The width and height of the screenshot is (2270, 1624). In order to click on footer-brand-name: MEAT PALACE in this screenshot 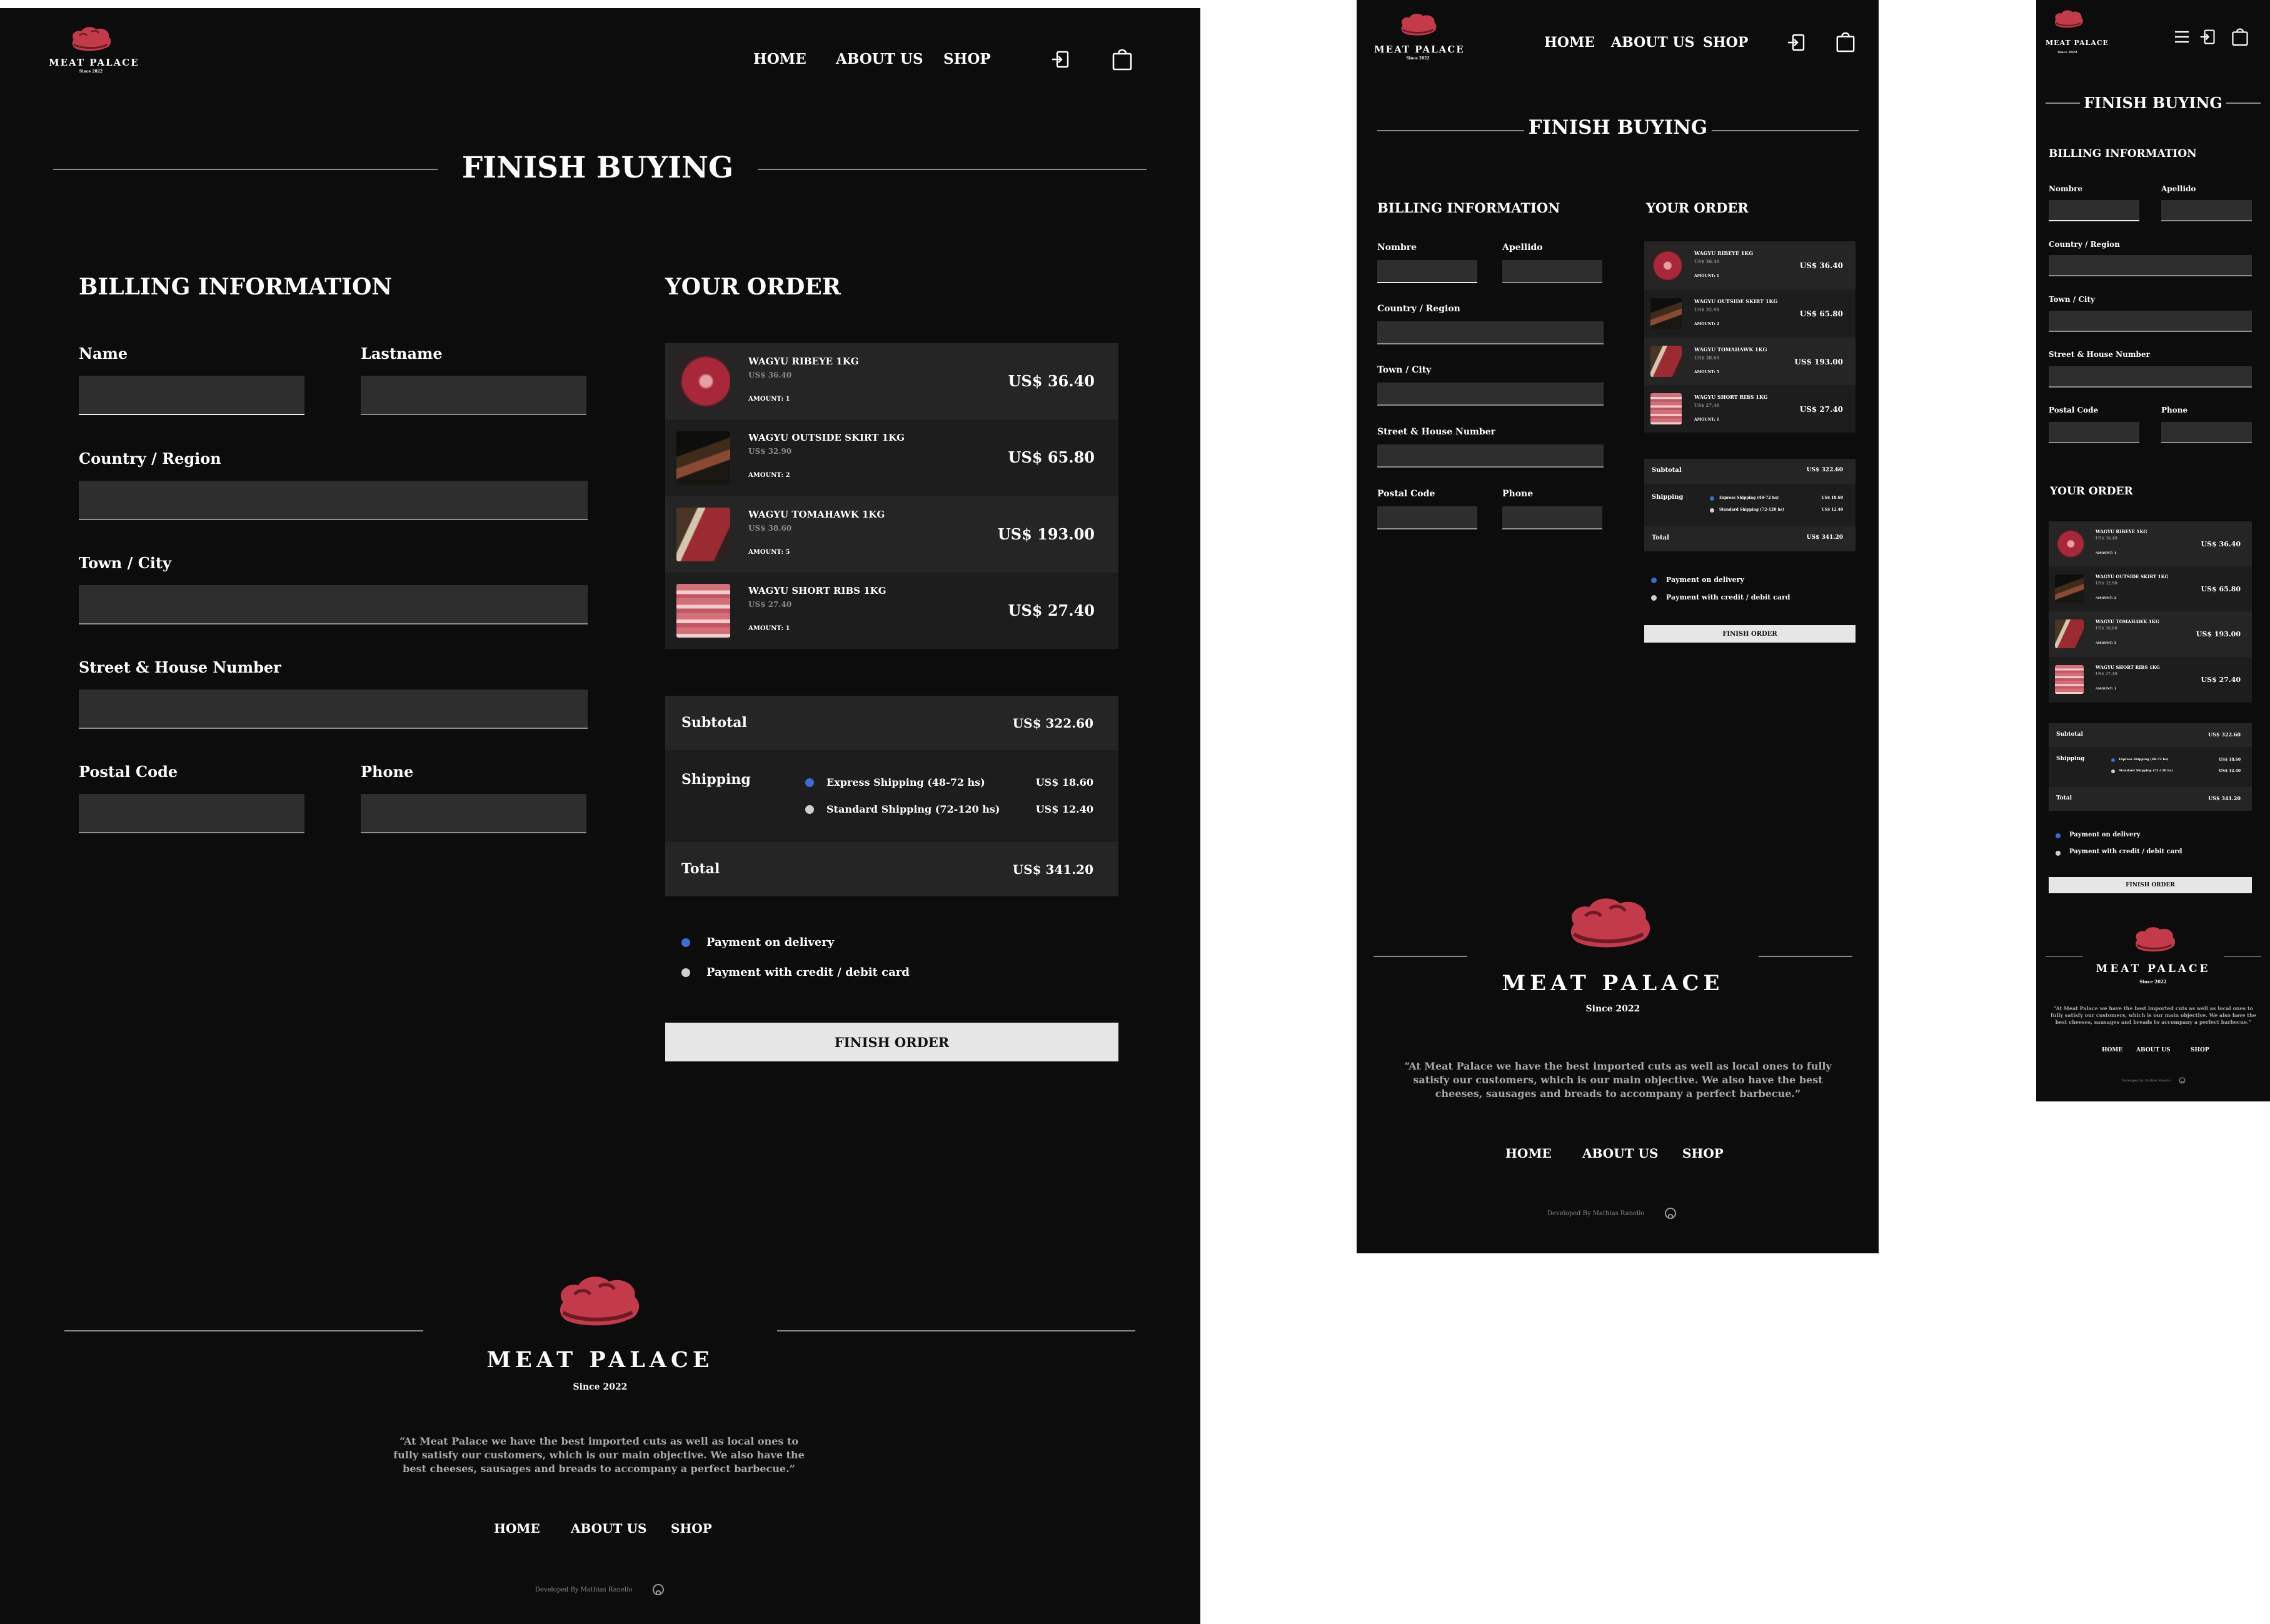, I will do `click(1613, 983)`.